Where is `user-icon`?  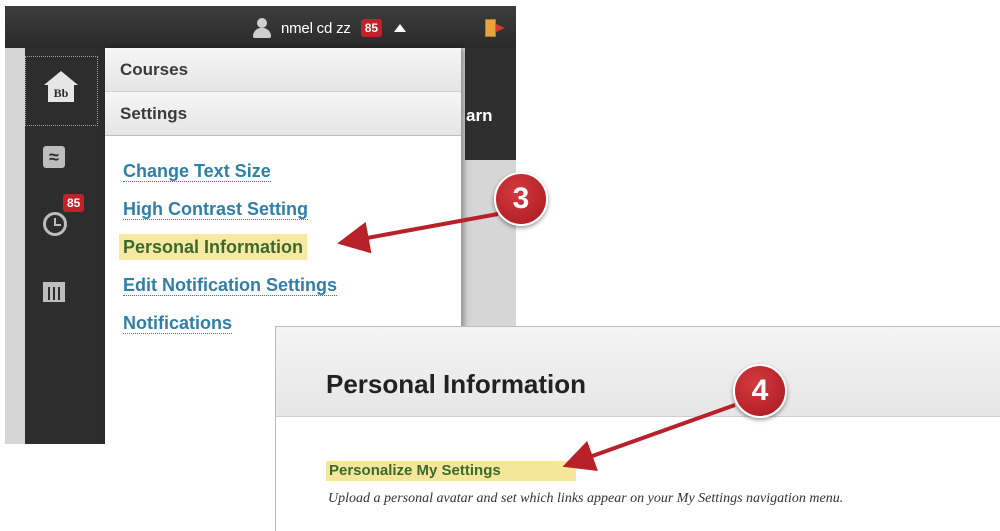 user-icon is located at coordinates (262, 28).